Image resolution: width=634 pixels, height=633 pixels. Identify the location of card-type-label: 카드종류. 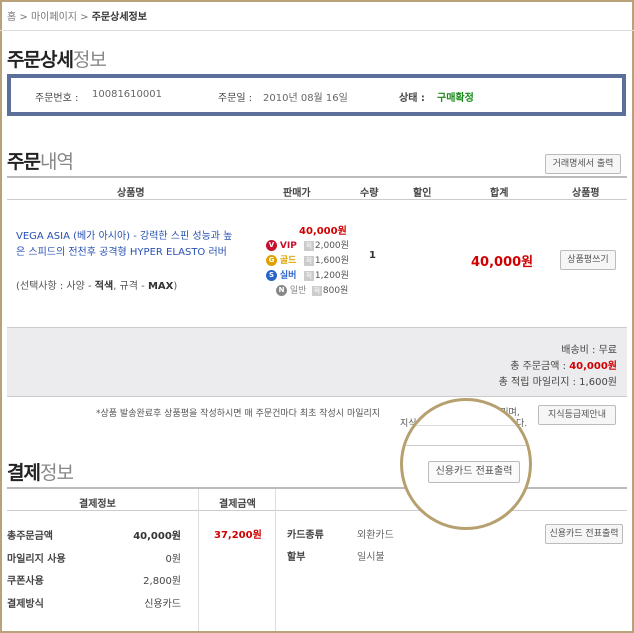
(305, 535).